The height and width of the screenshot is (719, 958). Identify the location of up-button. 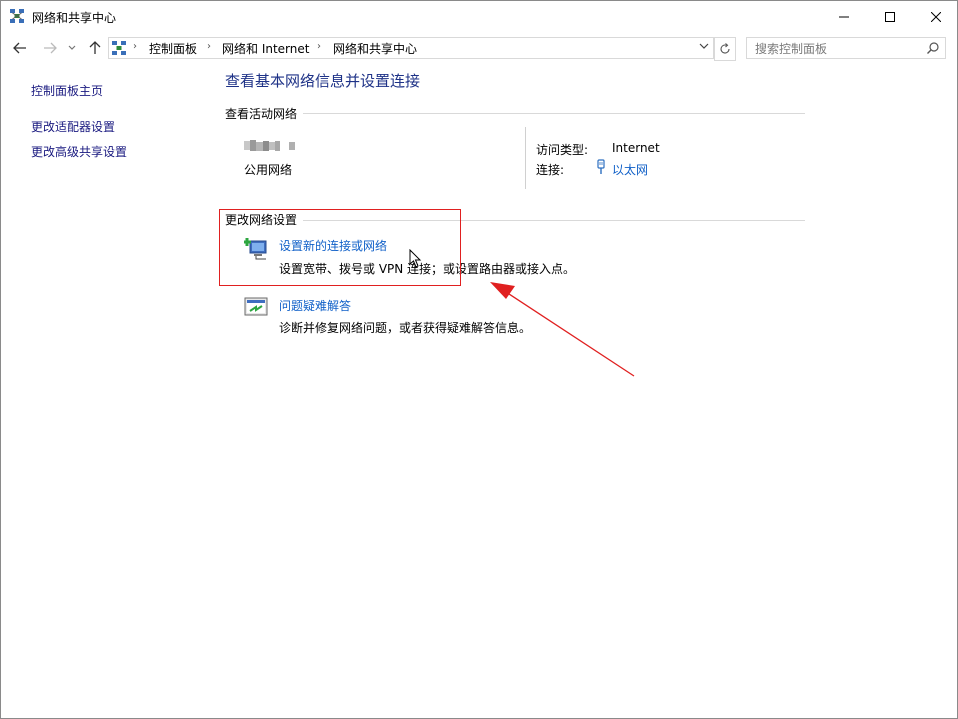
(95, 48).